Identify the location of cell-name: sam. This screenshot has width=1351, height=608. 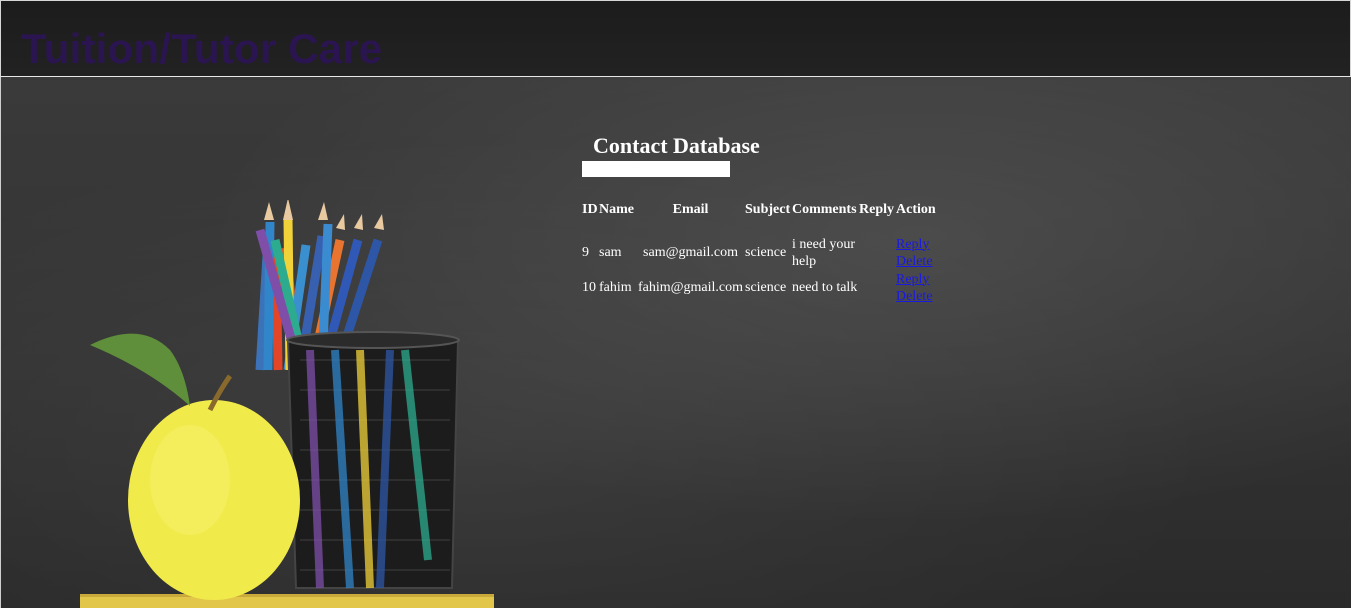
(610, 252).